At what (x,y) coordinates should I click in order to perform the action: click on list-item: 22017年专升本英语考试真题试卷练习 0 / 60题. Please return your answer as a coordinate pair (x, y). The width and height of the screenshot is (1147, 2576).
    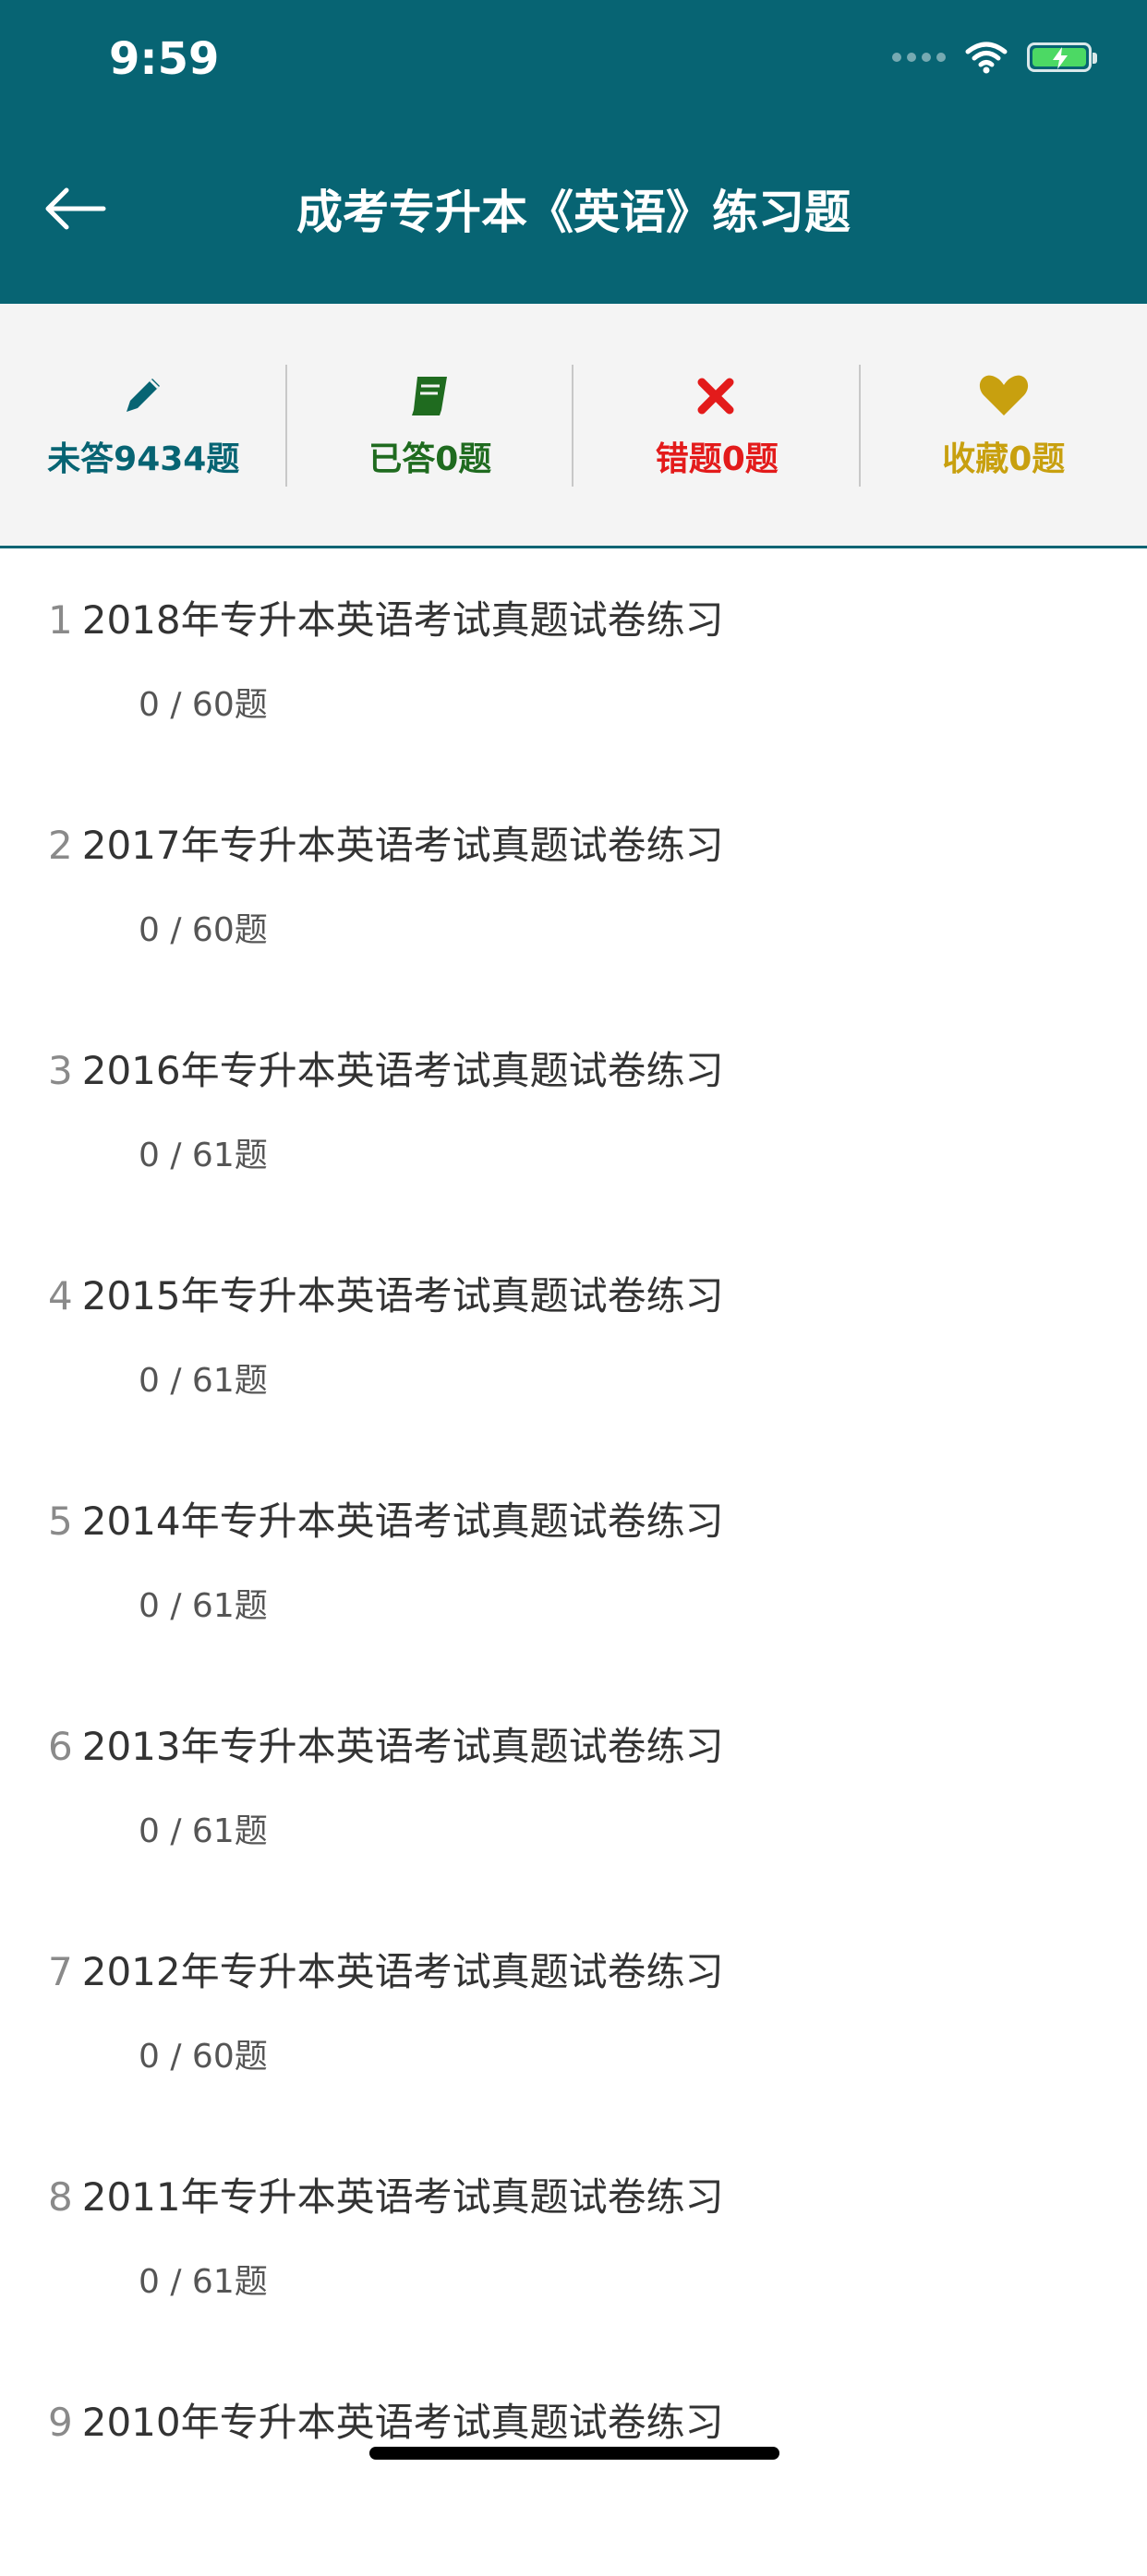
    Looking at the image, I should click on (573, 886).